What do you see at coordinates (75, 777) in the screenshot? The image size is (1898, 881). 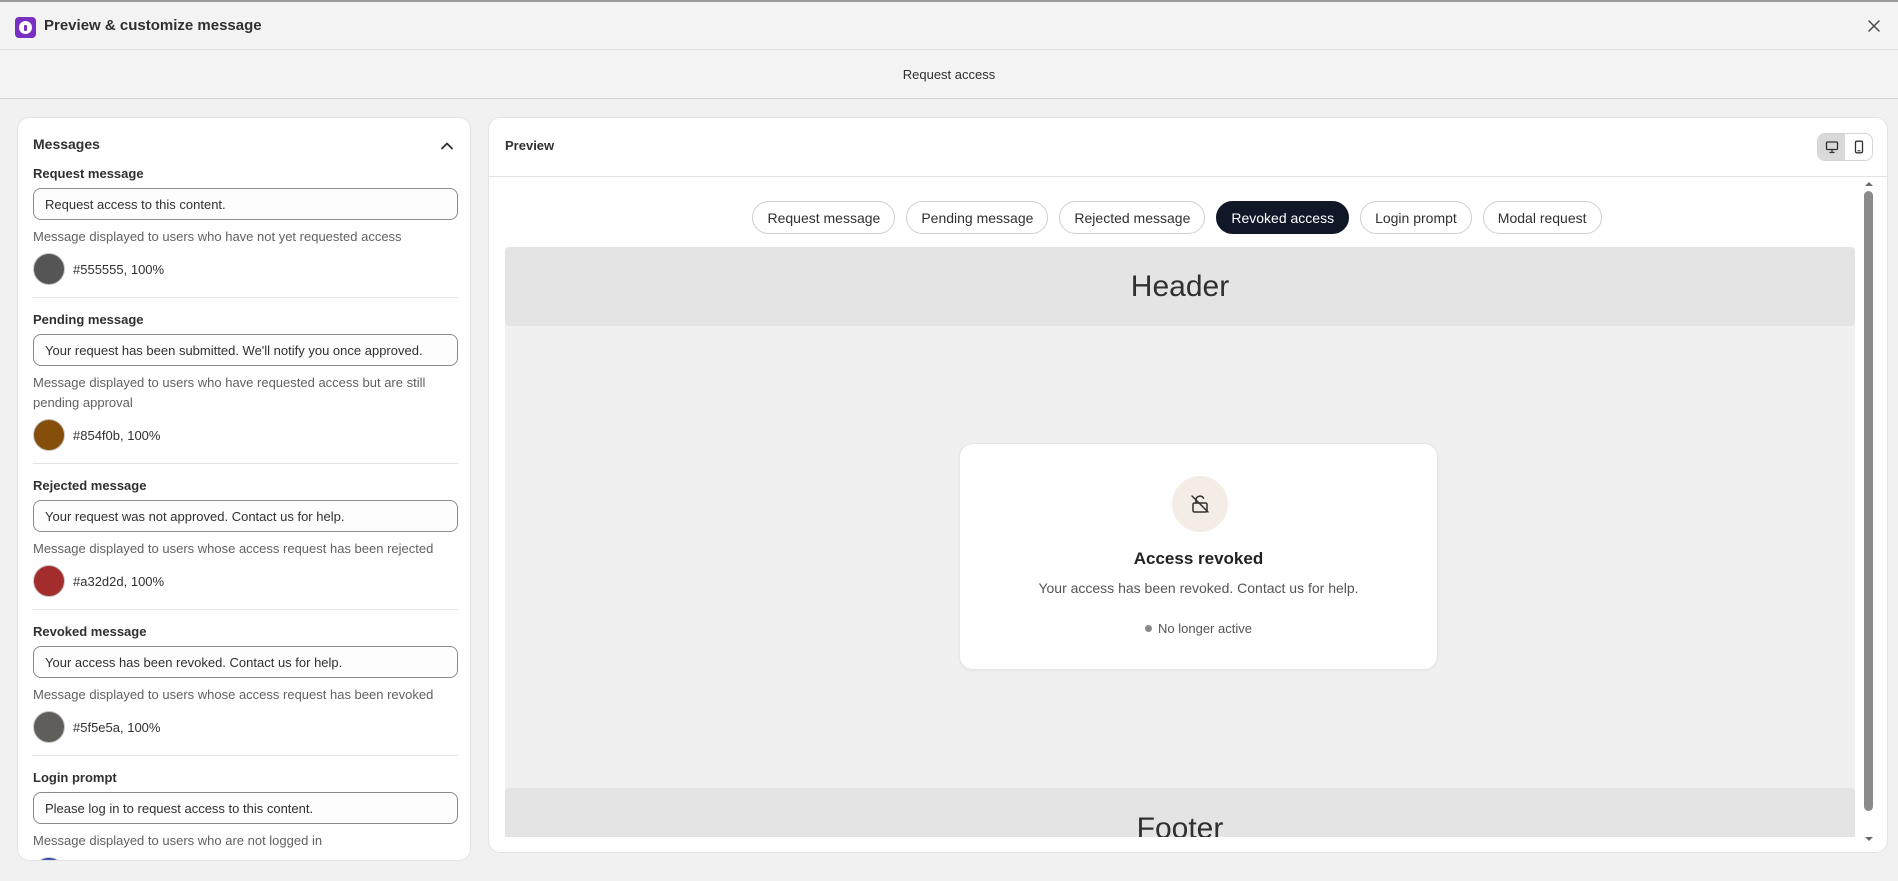 I see `field-label: Login prompt` at bounding box center [75, 777].